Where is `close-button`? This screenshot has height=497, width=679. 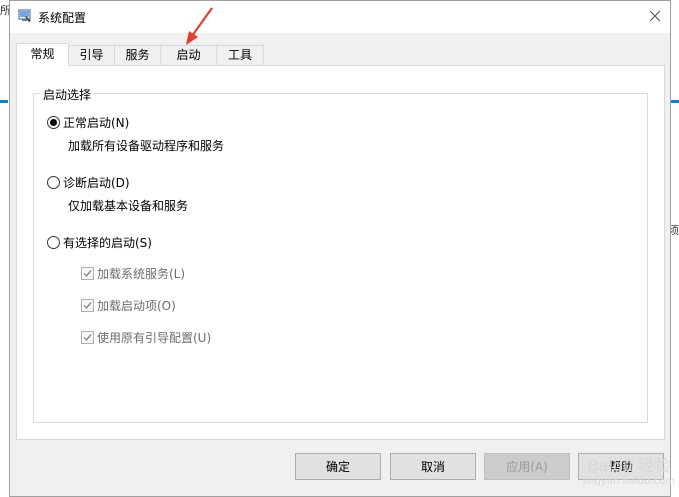
close-button is located at coordinates (655, 16).